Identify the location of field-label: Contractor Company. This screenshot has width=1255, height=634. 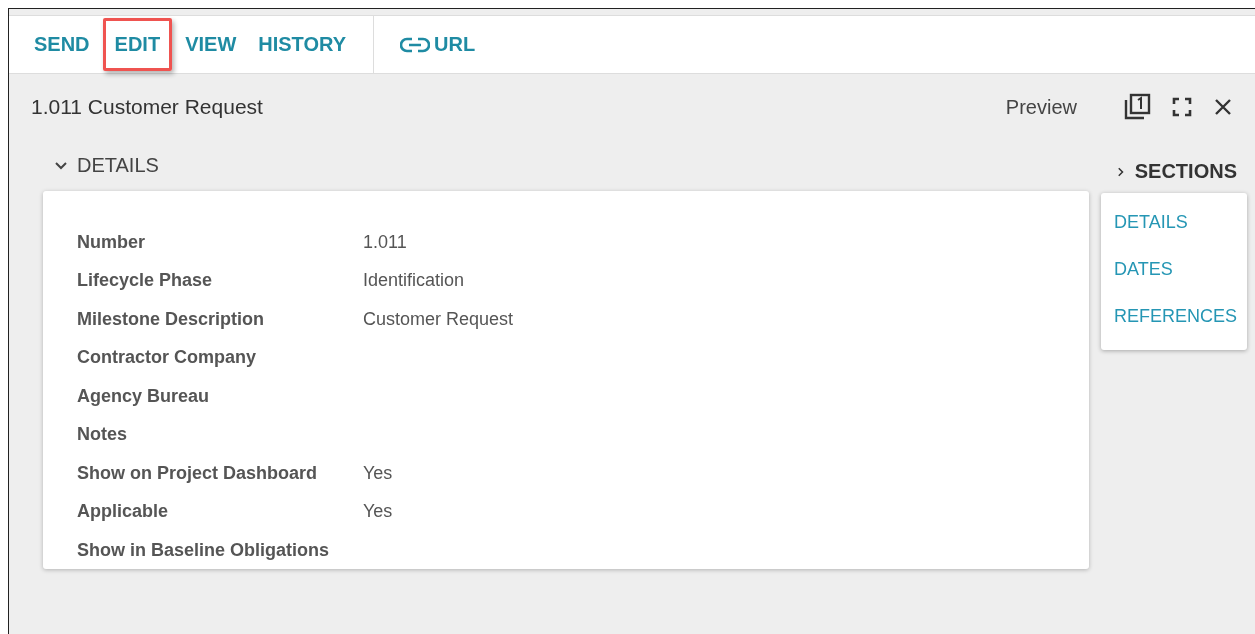
(167, 358).